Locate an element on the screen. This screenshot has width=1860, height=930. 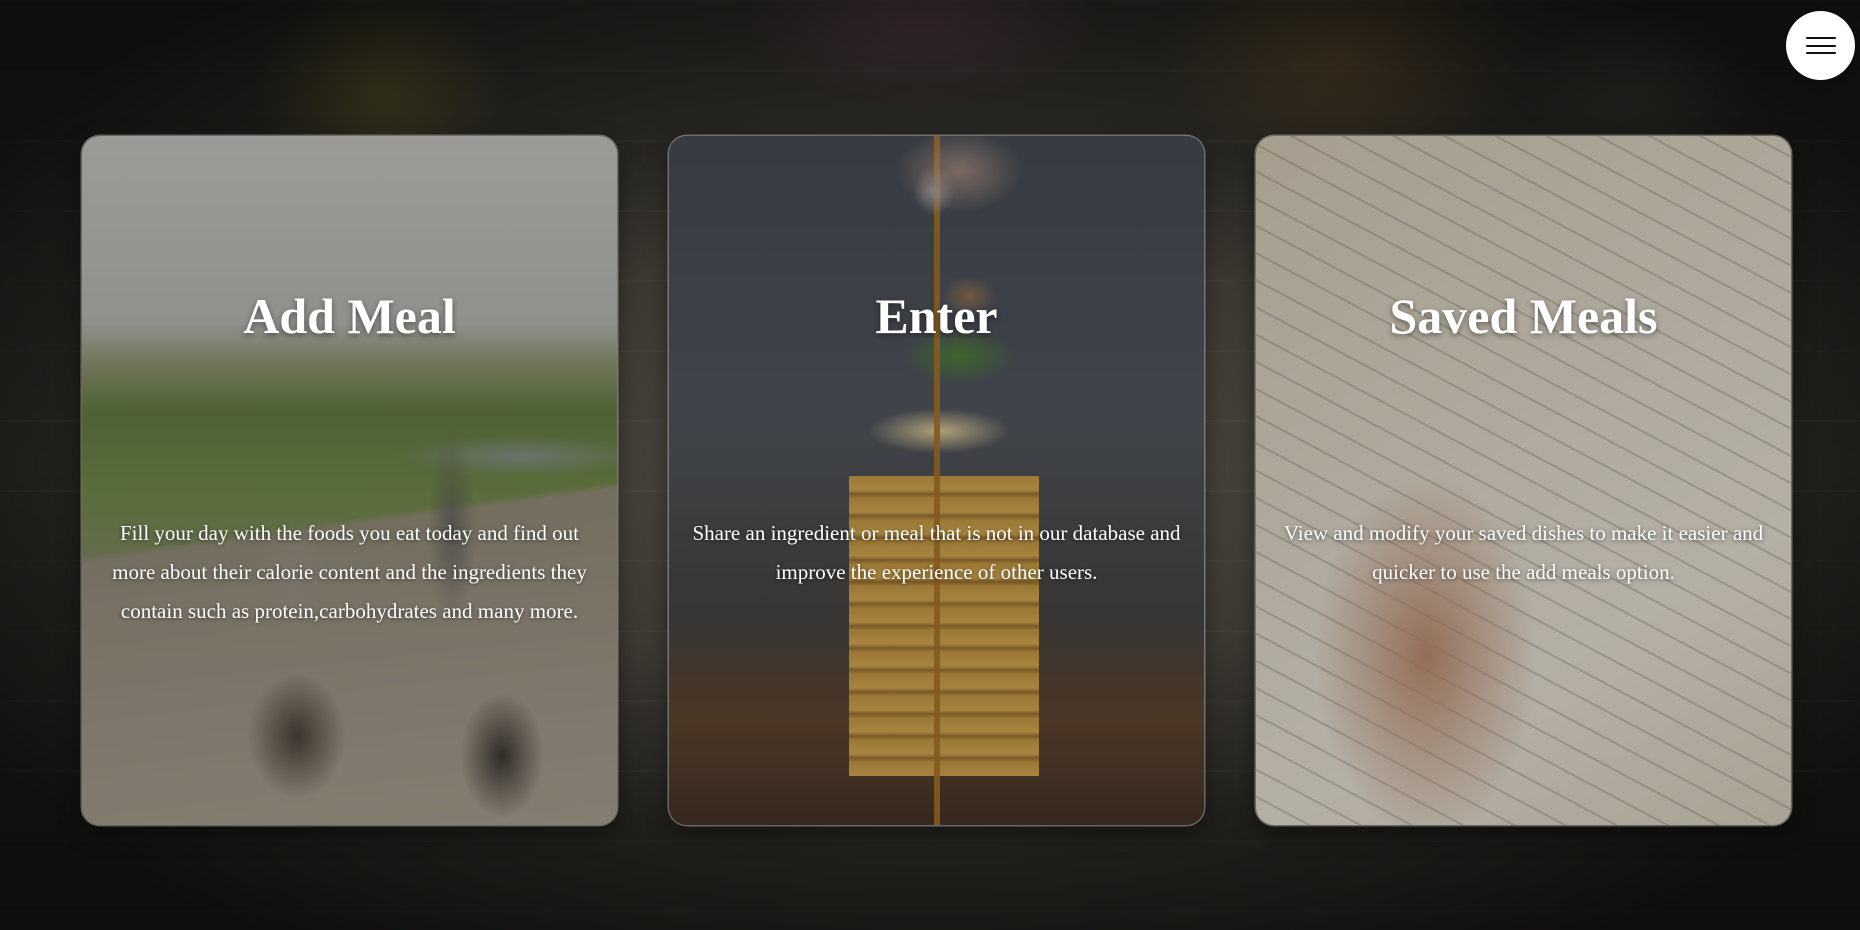
menu-button is located at coordinates (1820, 45).